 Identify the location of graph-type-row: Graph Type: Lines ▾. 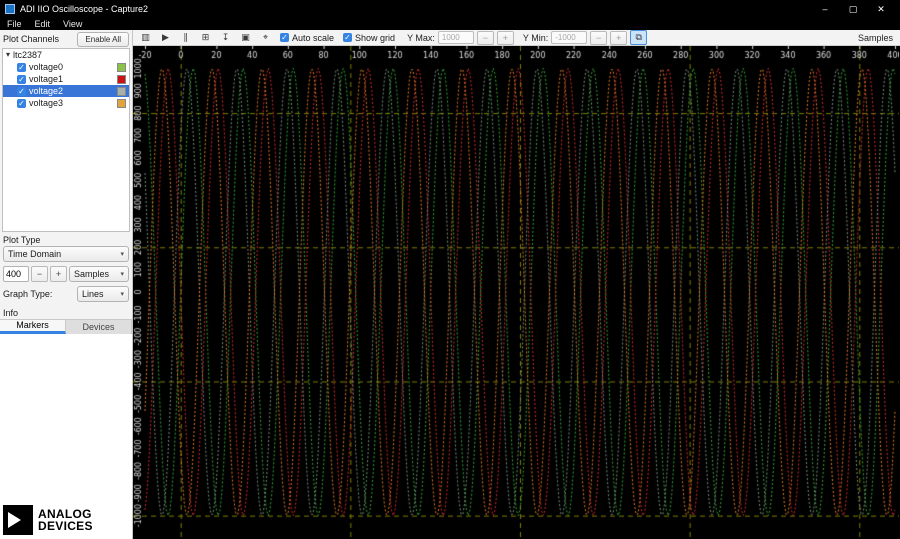
(66, 294).